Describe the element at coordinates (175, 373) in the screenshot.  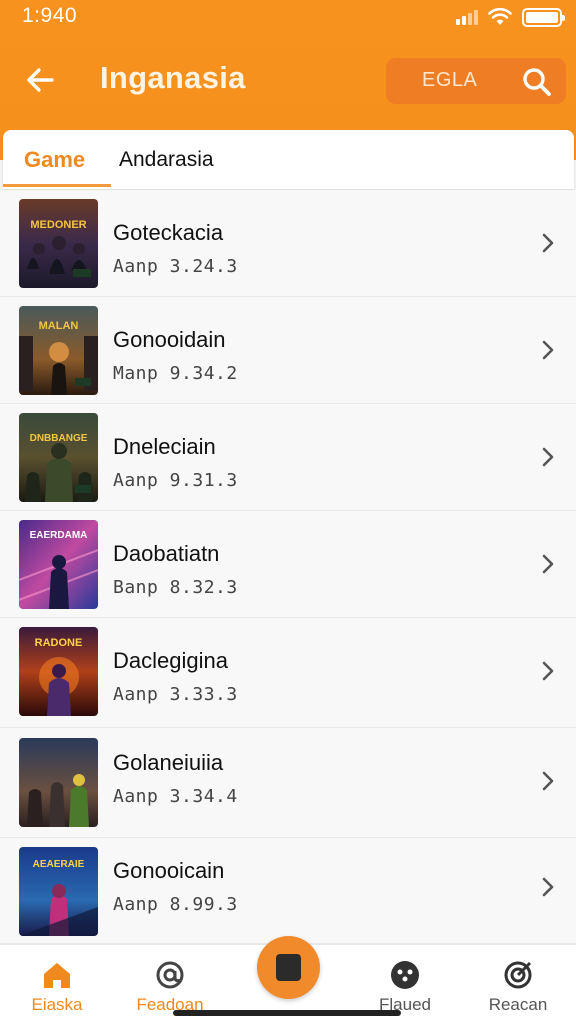
I see `game-version: Manp 9.34.2` at that location.